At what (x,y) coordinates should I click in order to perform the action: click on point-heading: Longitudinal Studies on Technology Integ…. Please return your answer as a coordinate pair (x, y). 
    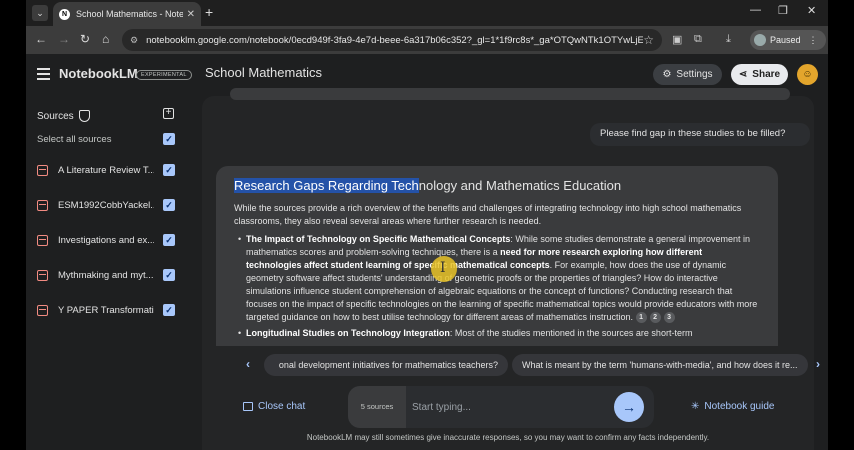
    Looking at the image, I should click on (348, 333).